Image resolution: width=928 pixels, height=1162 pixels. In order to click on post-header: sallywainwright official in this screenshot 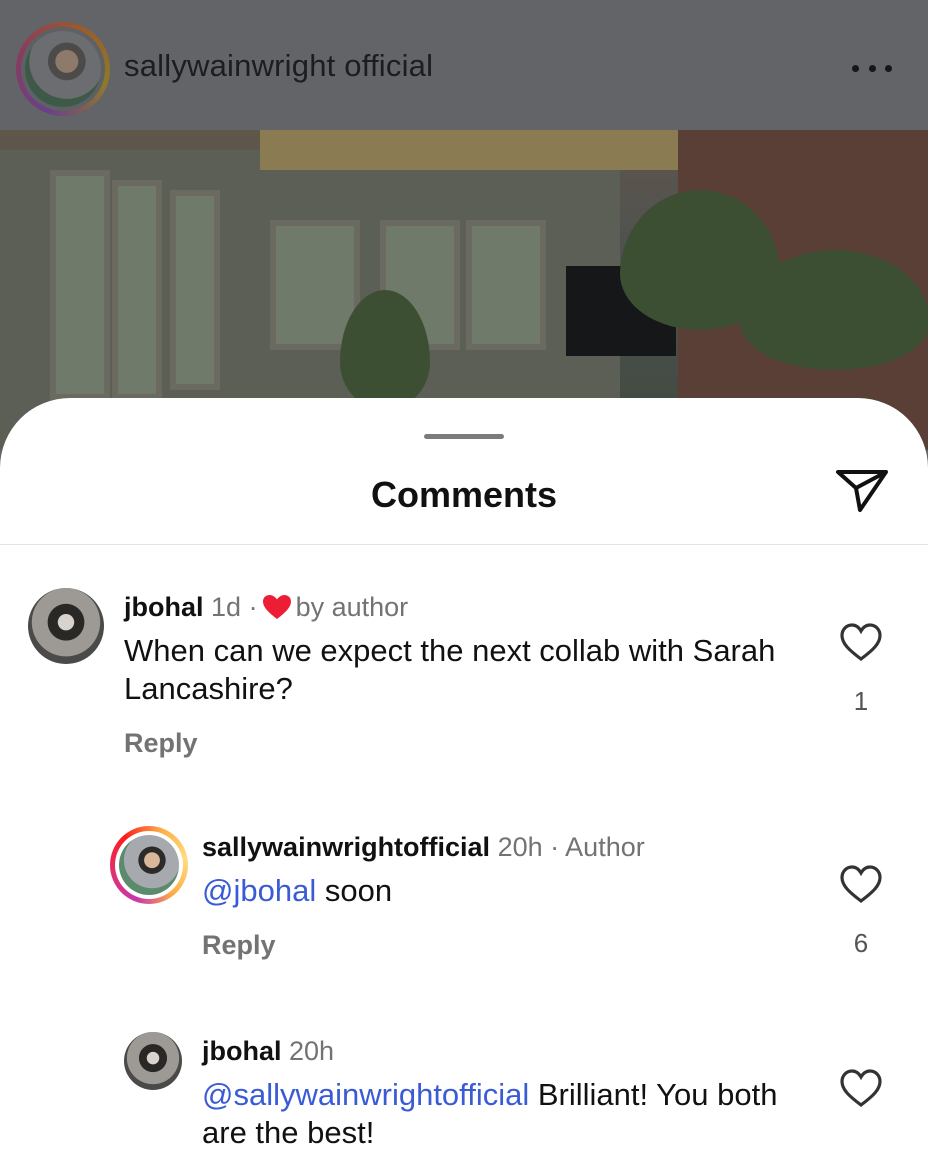, I will do `click(464, 65)`.